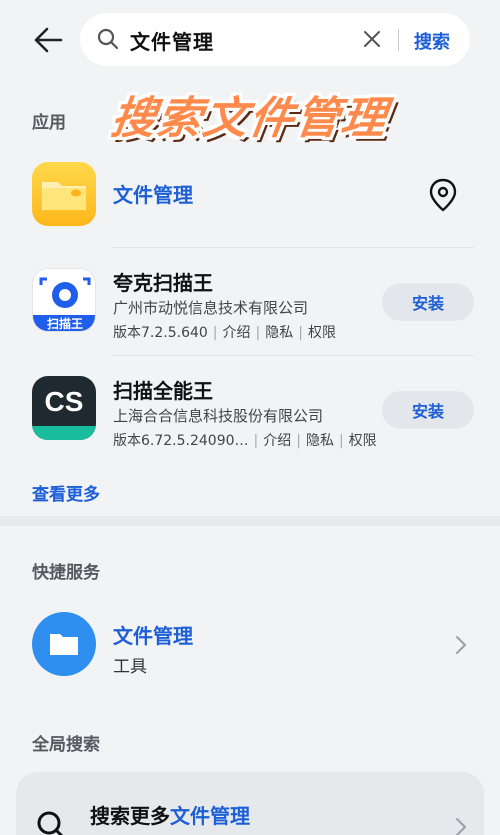 This screenshot has height=835, width=500. What do you see at coordinates (250, 645) in the screenshot?
I see `quick-service-file-manager: 文件管理 工具` at bounding box center [250, 645].